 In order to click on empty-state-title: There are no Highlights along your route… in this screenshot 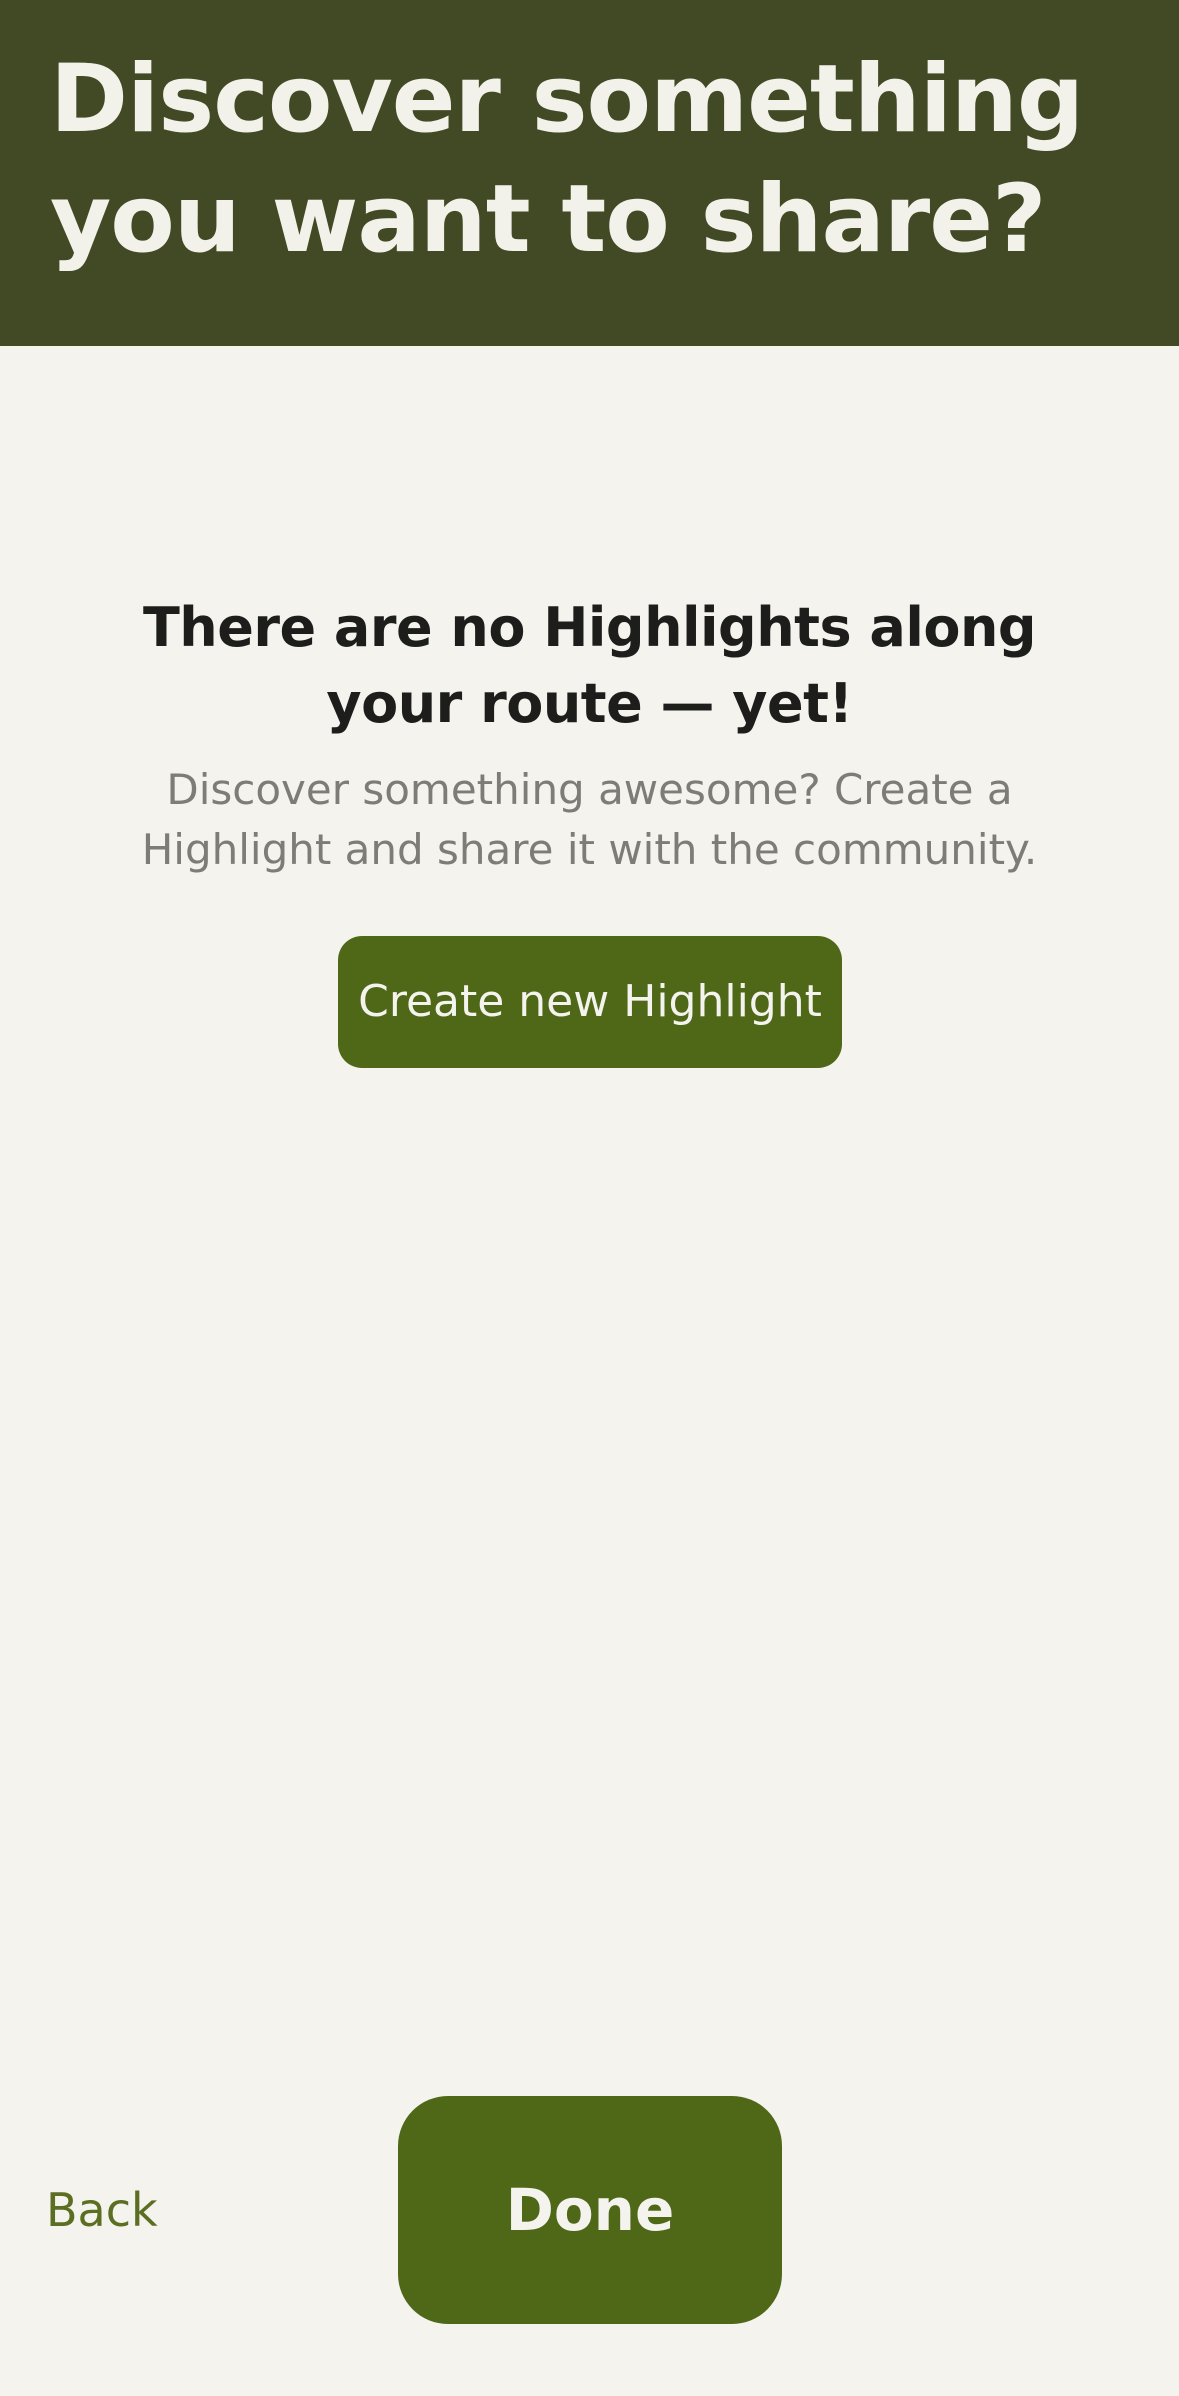, I will do `click(589, 665)`.